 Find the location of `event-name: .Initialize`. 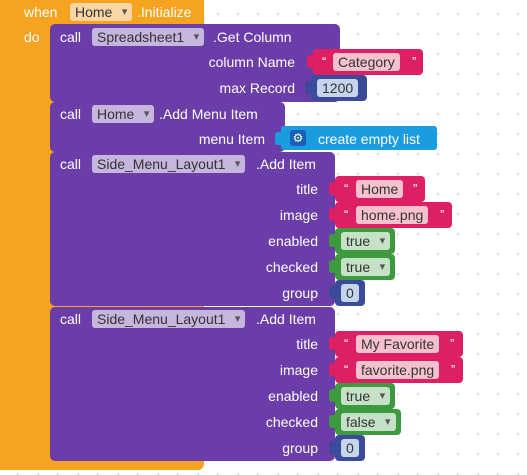

event-name: .Initialize is located at coordinates (164, 12).